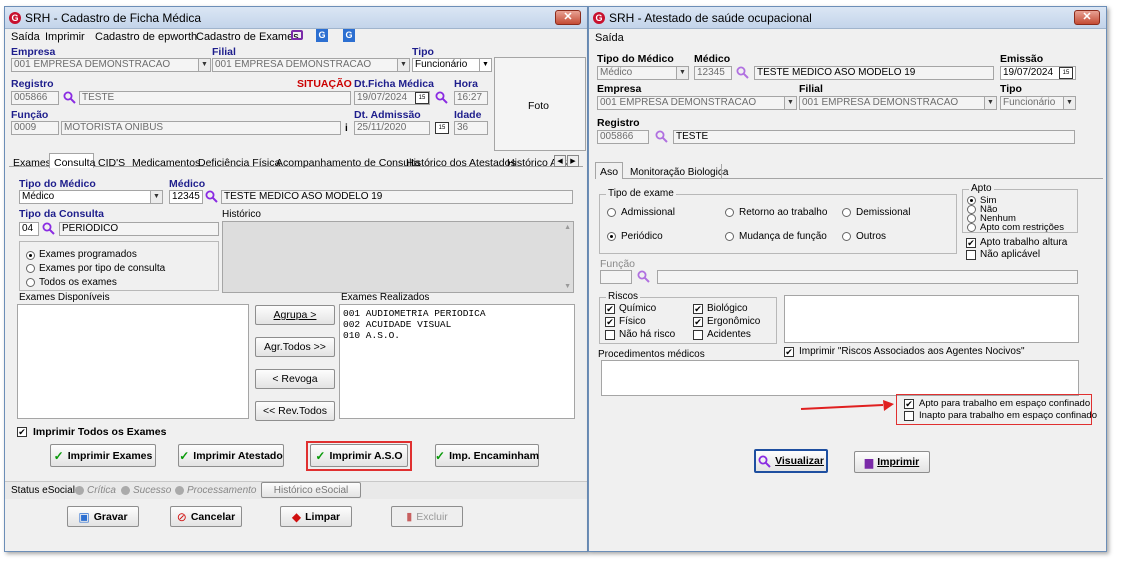 The width and height of the screenshot is (1121, 564). What do you see at coordinates (239, 163) in the screenshot?
I see `tab-deficiencia: Deficiência Física` at bounding box center [239, 163].